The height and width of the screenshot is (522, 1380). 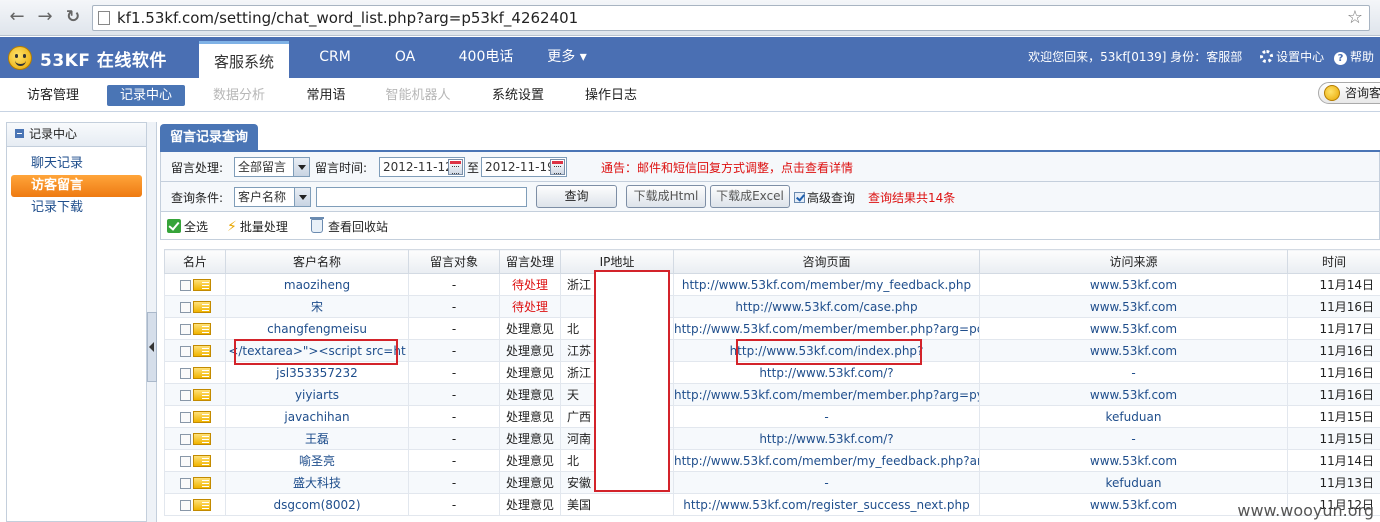 What do you see at coordinates (317, 460) in the screenshot?
I see `customer-name: 喻圣亮` at bounding box center [317, 460].